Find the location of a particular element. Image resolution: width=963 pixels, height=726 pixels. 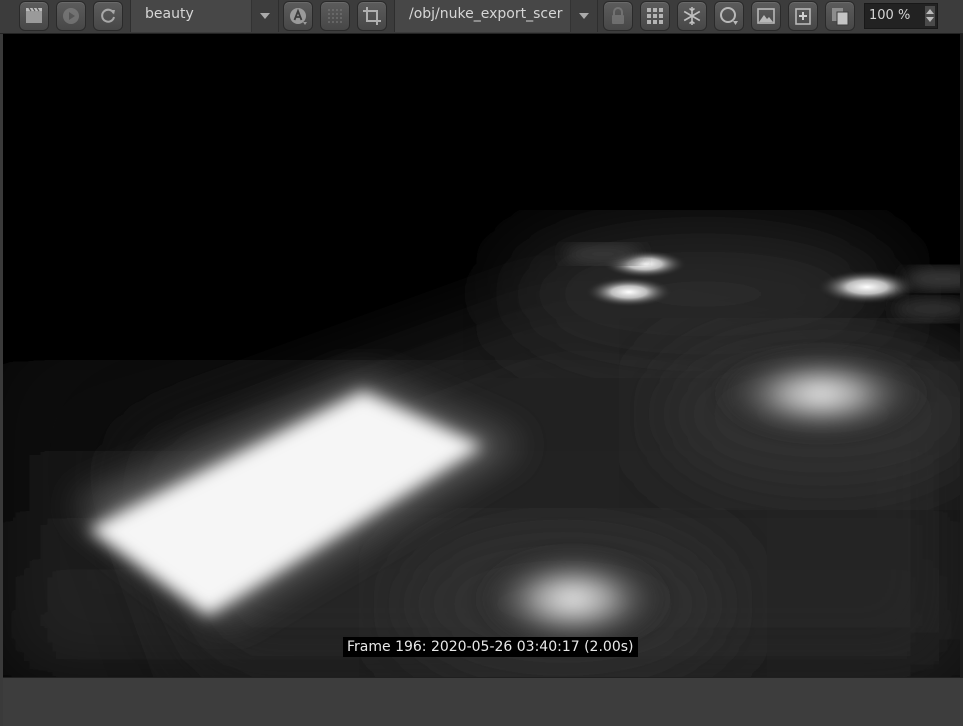

grid-icon is located at coordinates (655, 16).